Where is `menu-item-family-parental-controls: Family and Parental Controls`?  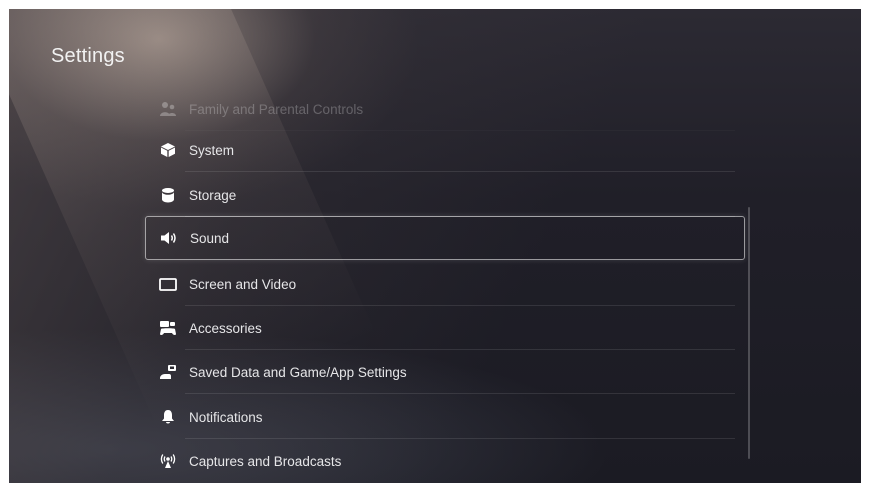 menu-item-family-parental-controls: Family and Parental Controls is located at coordinates (445, 109).